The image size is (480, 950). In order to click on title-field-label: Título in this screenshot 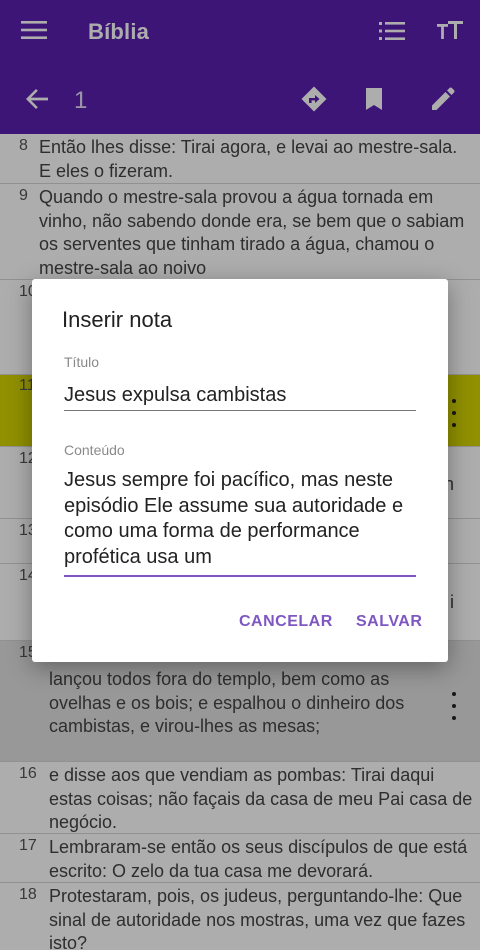, I will do `click(82, 362)`.